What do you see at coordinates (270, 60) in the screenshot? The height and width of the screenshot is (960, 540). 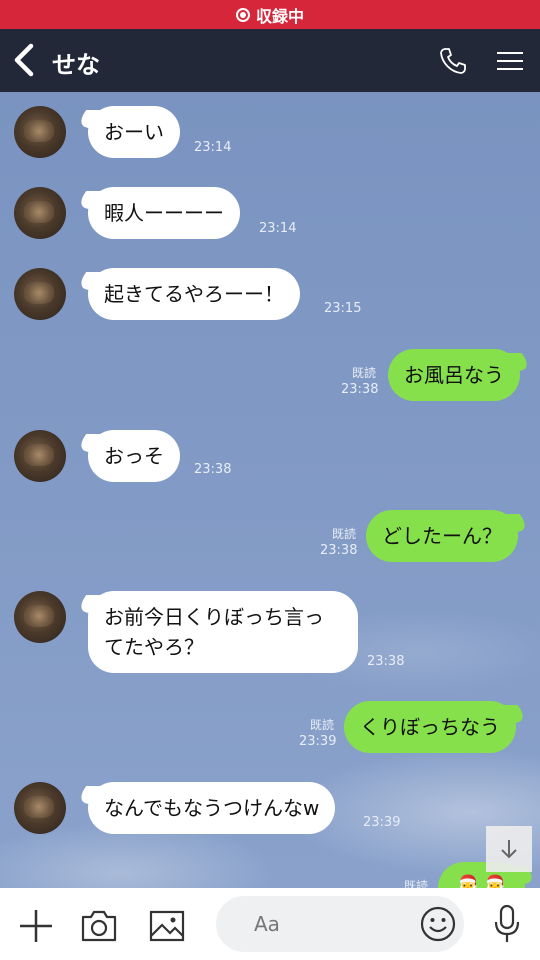 I see `chat-header: せな` at bounding box center [270, 60].